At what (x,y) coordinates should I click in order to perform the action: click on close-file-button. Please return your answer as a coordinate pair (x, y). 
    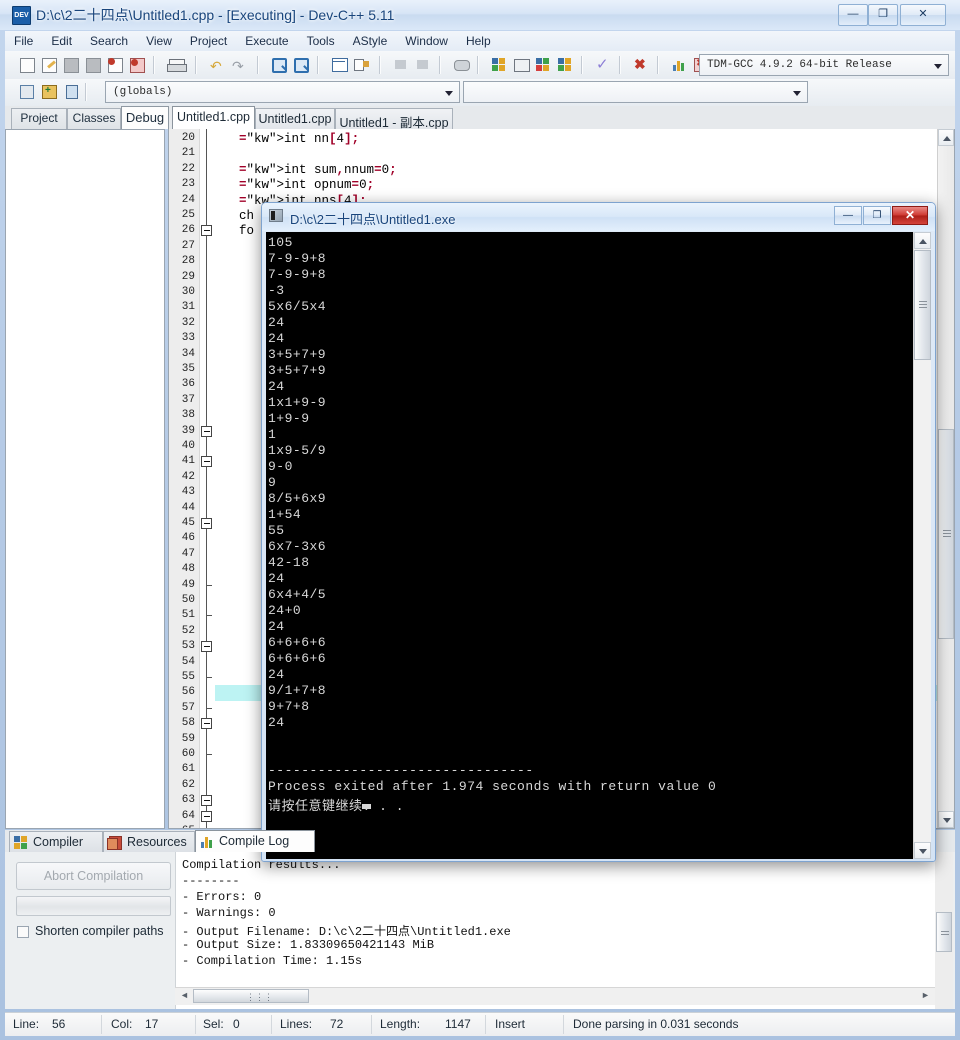
    Looking at the image, I should click on (115, 65).